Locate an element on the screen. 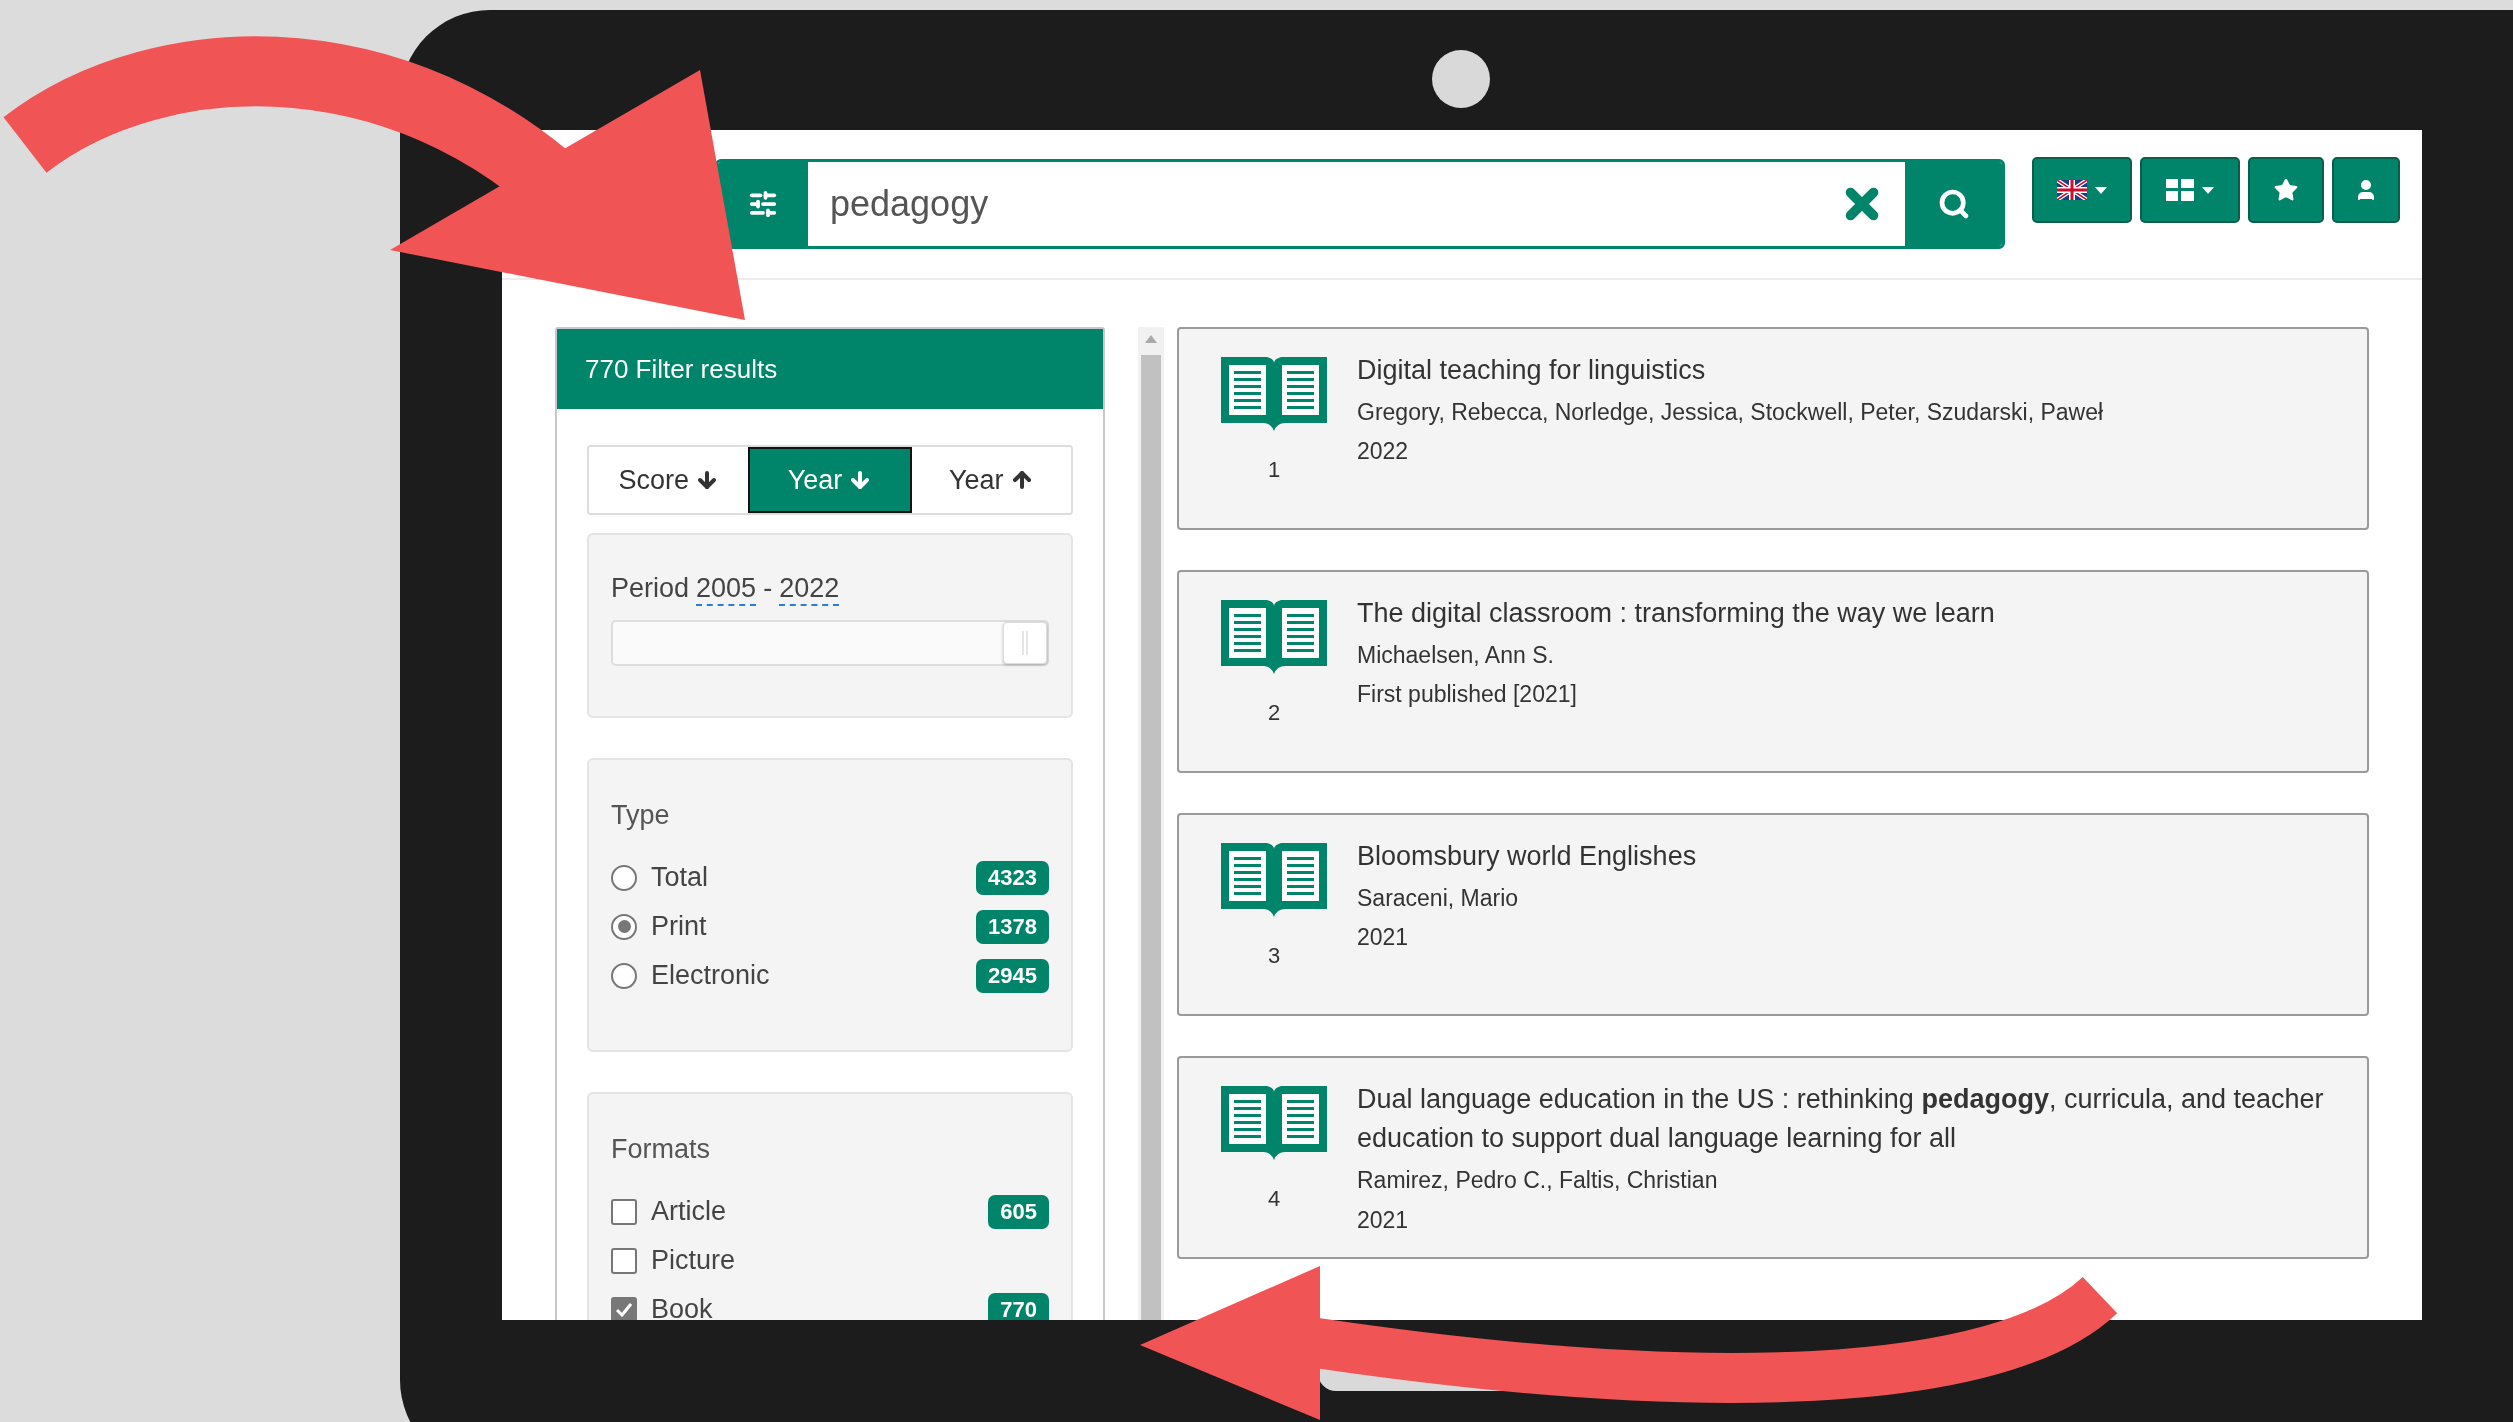 This screenshot has width=2513, height=1422. result-card: 4 Dual language education in the US : rethinking pedagogy, curricula, and teacher education to support dual language learning for all Ramirez, Pedro C., Faltis, Christian 2021 is located at coordinates (1773, 1157).